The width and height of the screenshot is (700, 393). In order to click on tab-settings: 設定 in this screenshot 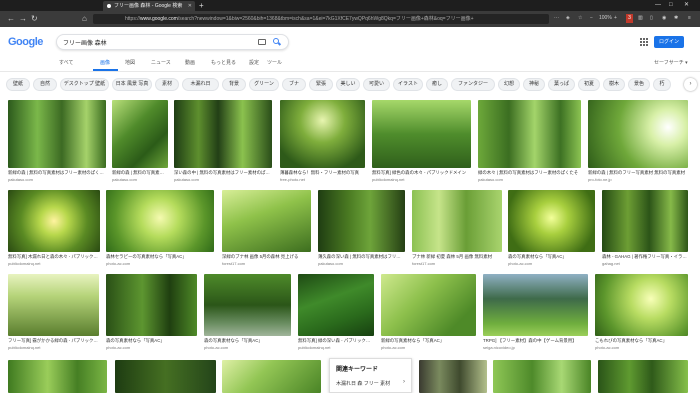, I will do `click(254, 62)`.